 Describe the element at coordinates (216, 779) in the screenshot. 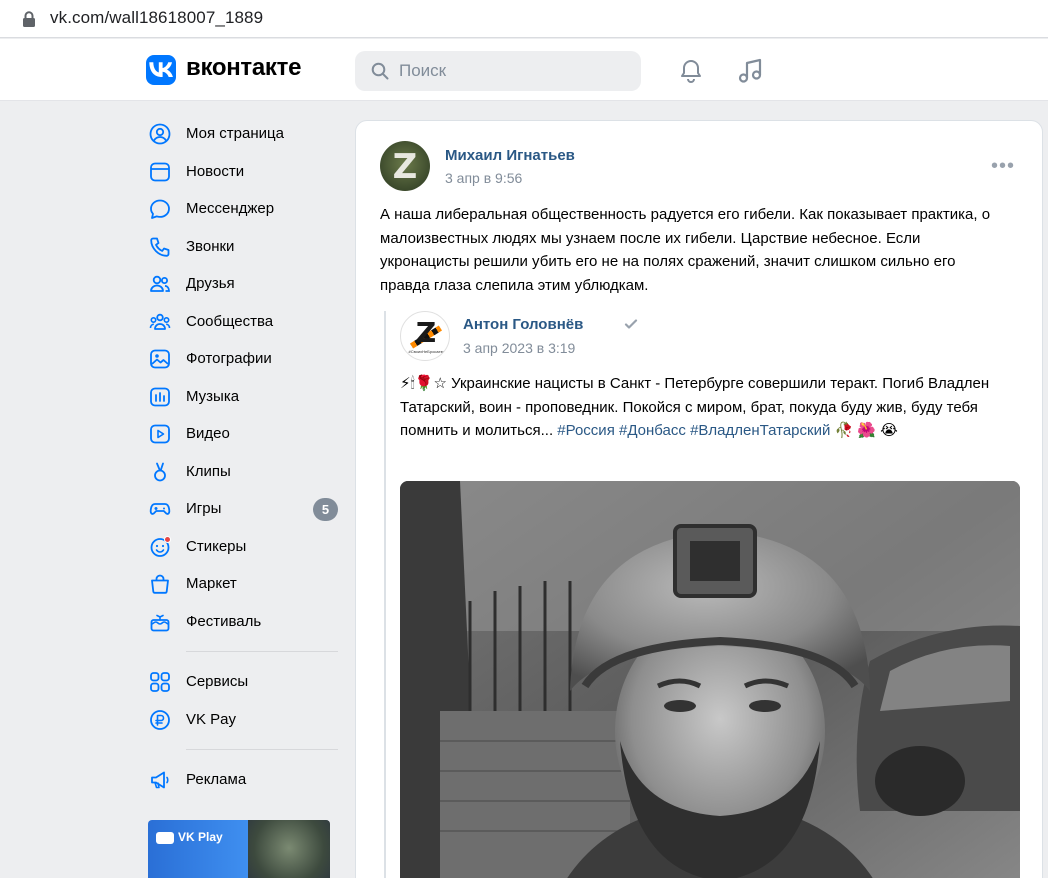

I see `sidebar-item-label: Реклама` at that location.